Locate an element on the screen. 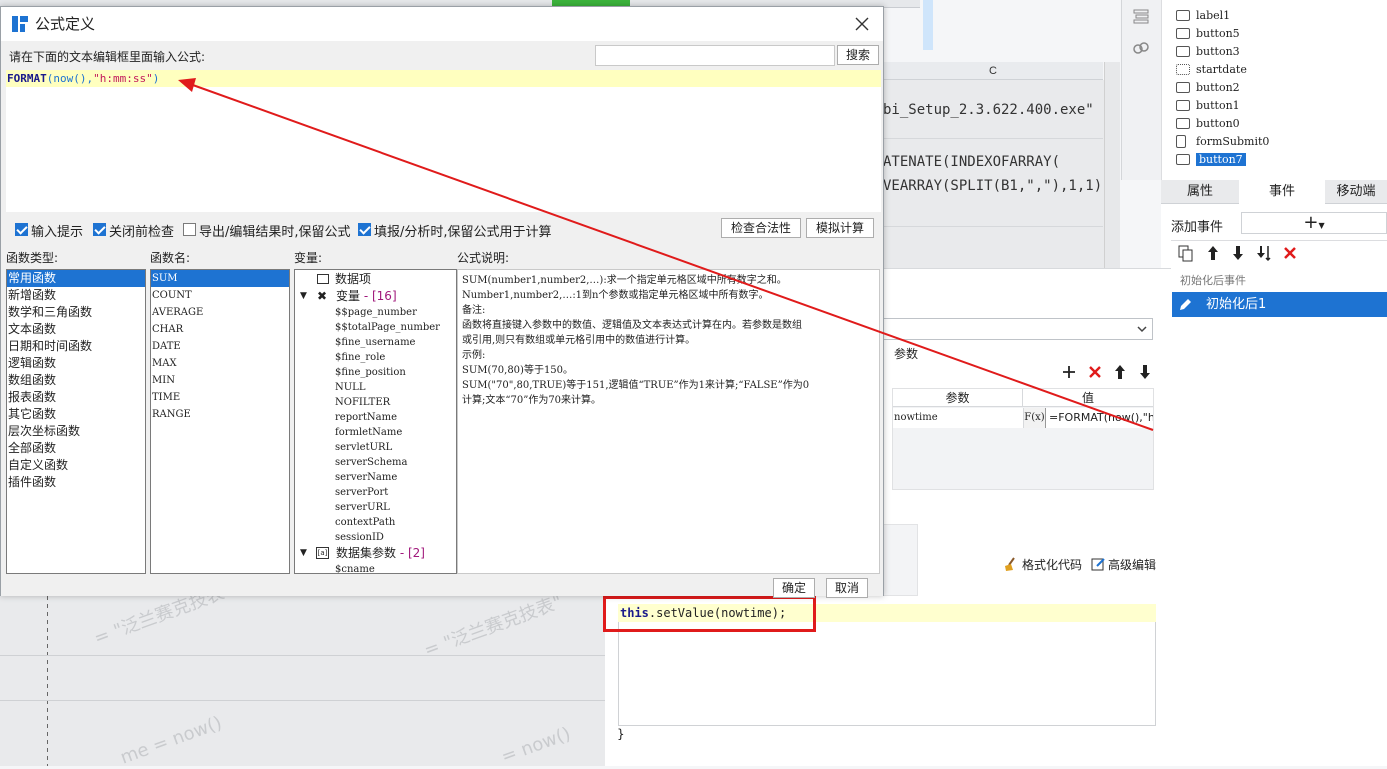 This screenshot has height=769, width=1387. grid-scrollbar is located at coordinates (1112, 167).